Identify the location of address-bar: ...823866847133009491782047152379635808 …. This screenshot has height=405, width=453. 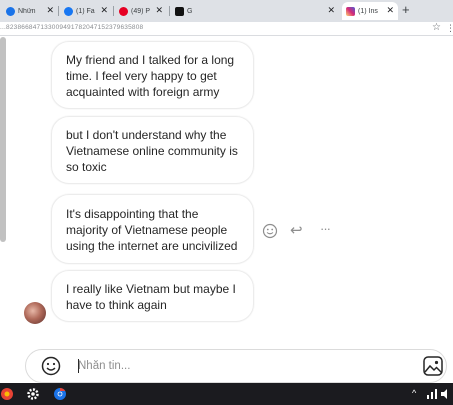
(226, 29).